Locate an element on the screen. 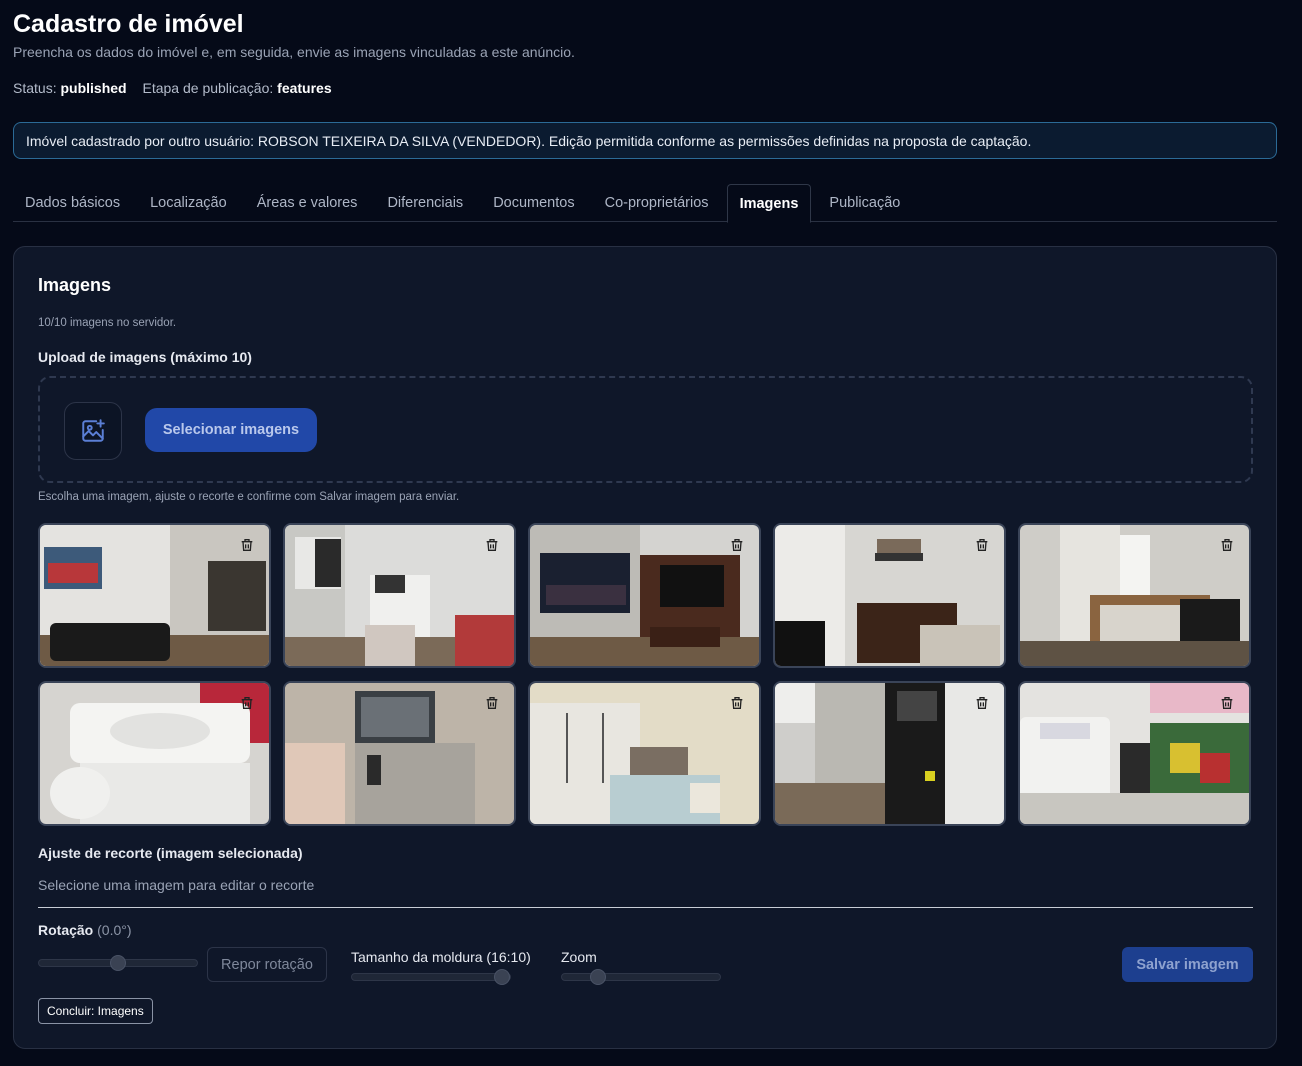 This screenshot has height=1066, width=1302. tab-publicacao: Publicação is located at coordinates (864, 203).